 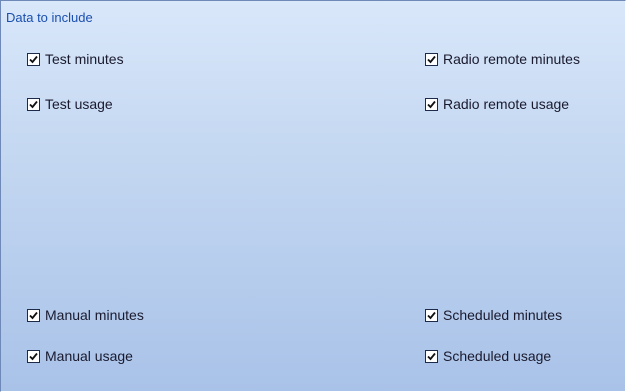 I want to click on radio-remote-usage-checkbox: Radio remote usage, so click(x=497, y=104).